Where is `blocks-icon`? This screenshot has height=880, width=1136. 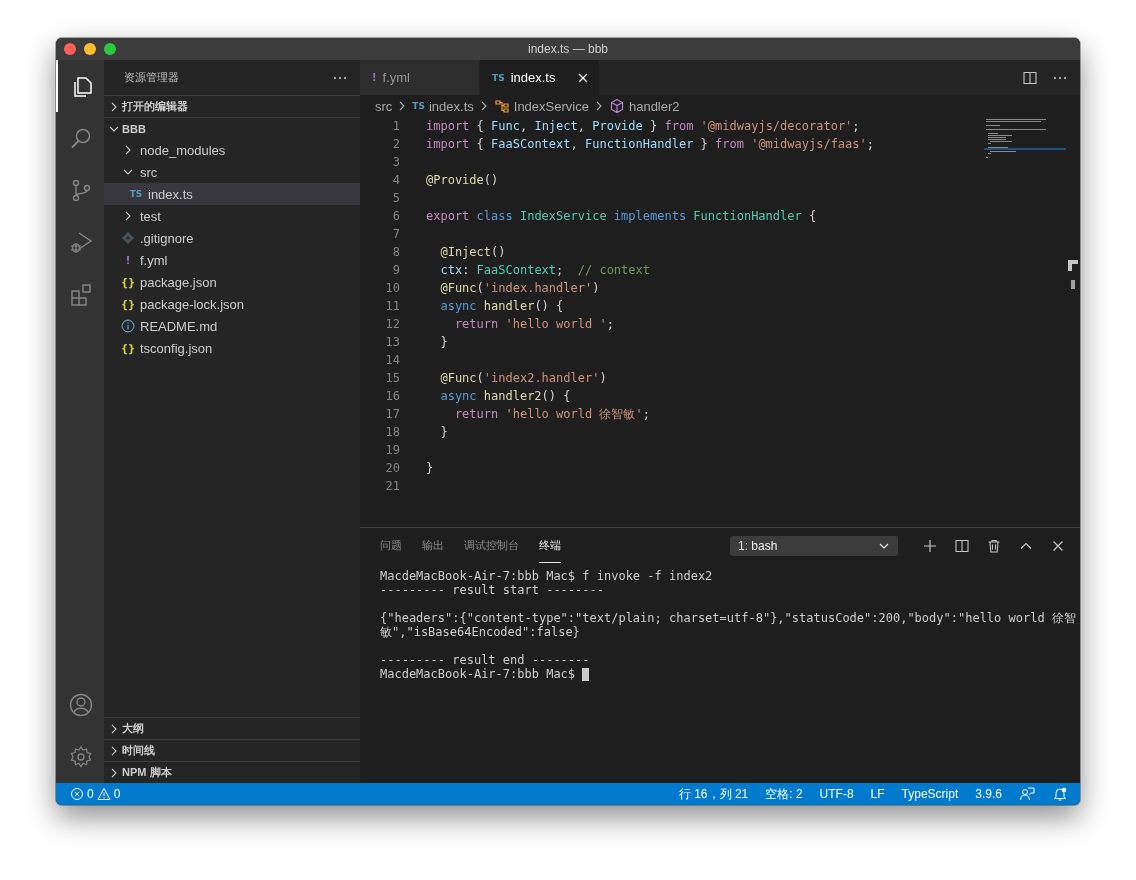
blocks-icon is located at coordinates (81, 294).